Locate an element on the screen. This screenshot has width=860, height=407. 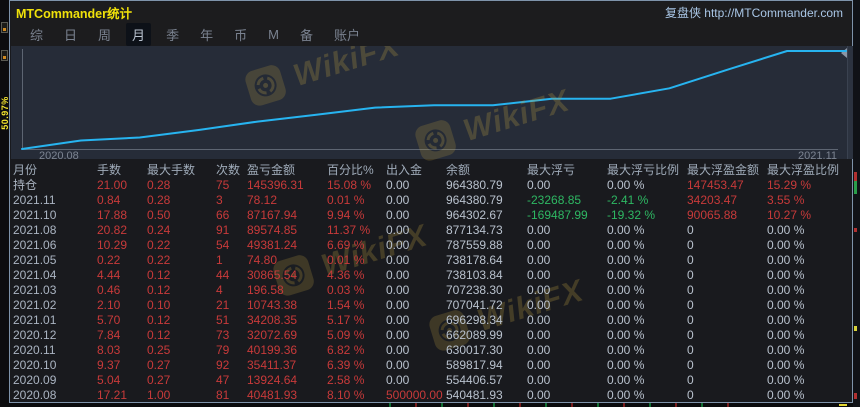
cell: 5.04 is located at coordinates (109, 380).